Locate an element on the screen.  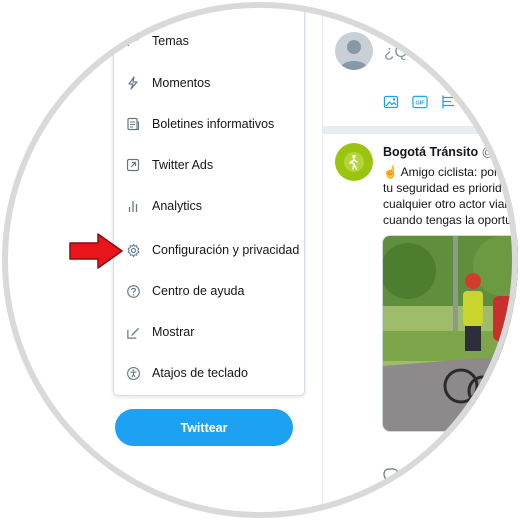
menu-item-label: Analytics is located at coordinates (177, 206).